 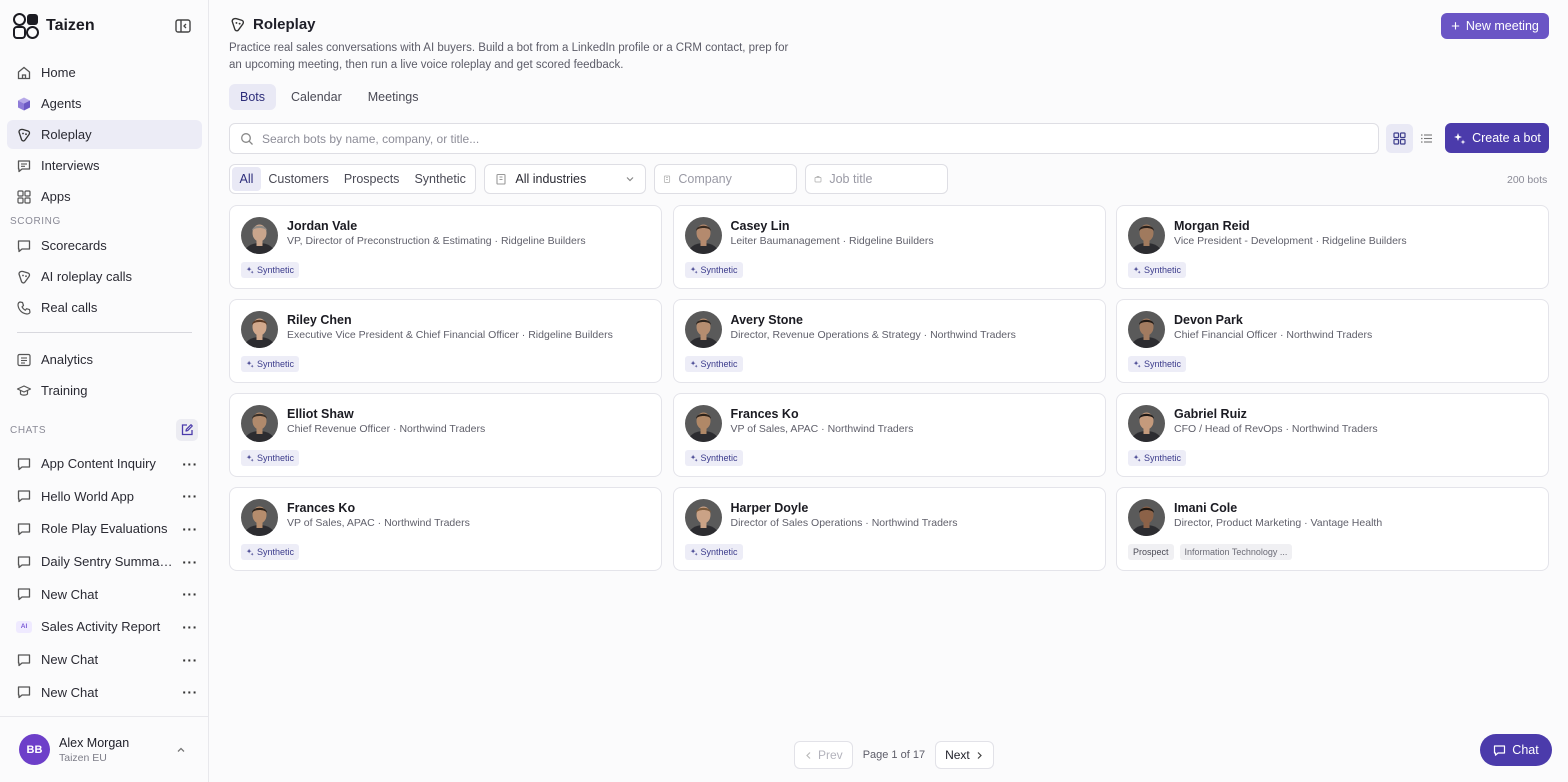 I want to click on sidebar-item-roleplay: Roleplay, so click(x=104, y=134).